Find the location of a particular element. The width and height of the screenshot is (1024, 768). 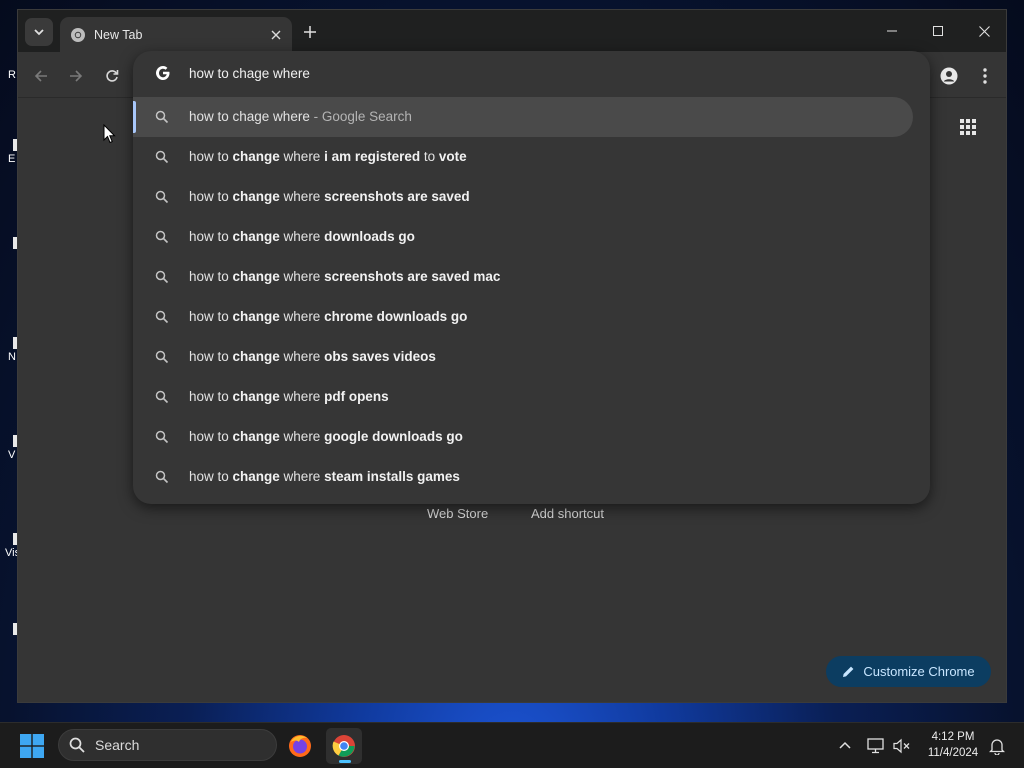

chrome-menu-button is located at coordinates (985, 76).